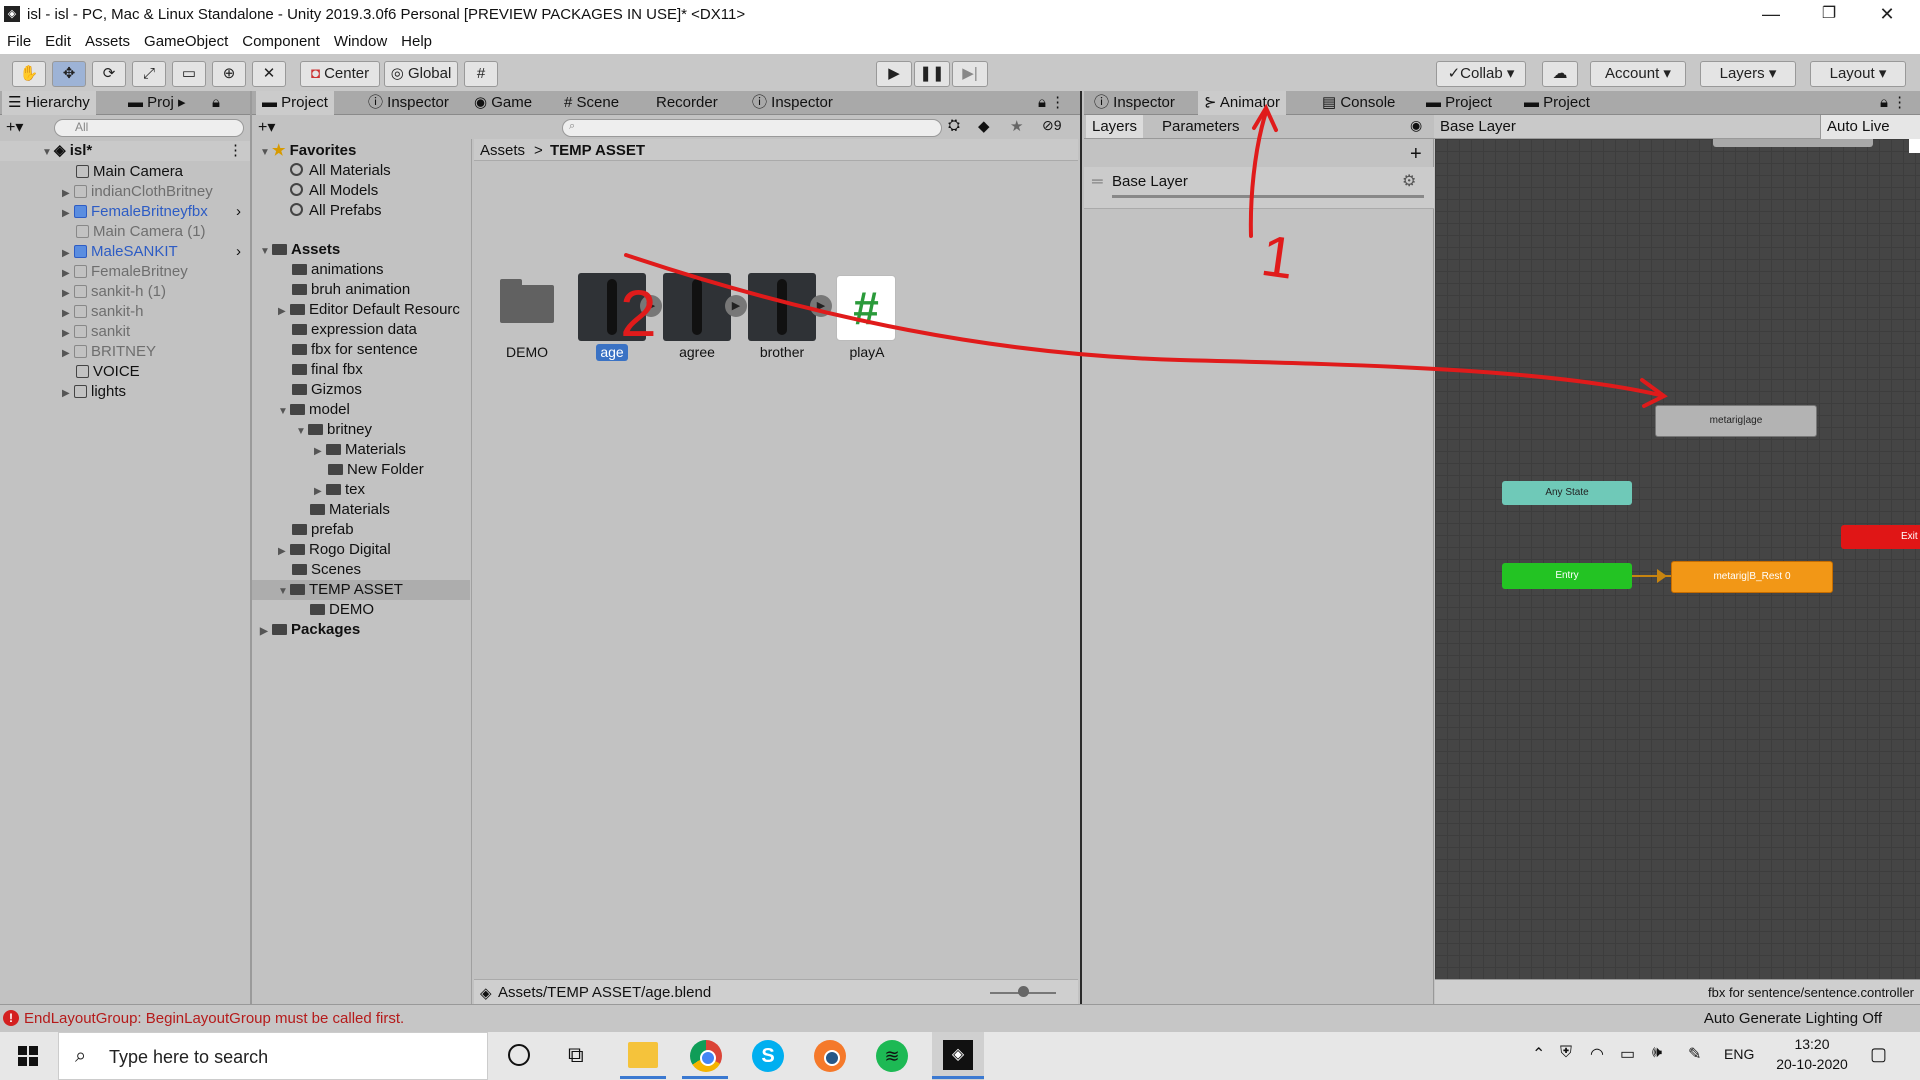  Describe the element at coordinates (1258, 174) in the screenshot. I see `annotation-arrow-1-line` at that location.